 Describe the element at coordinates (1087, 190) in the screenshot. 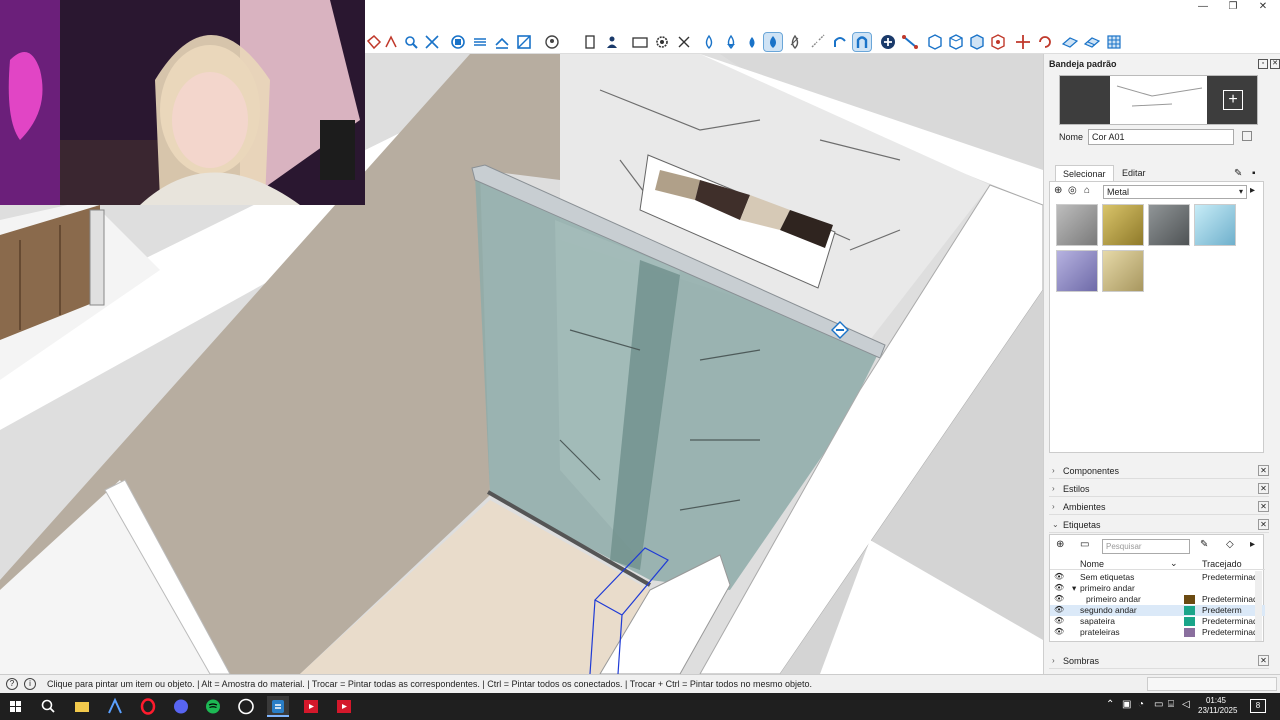

I see `home-icon: ⌂` at that location.